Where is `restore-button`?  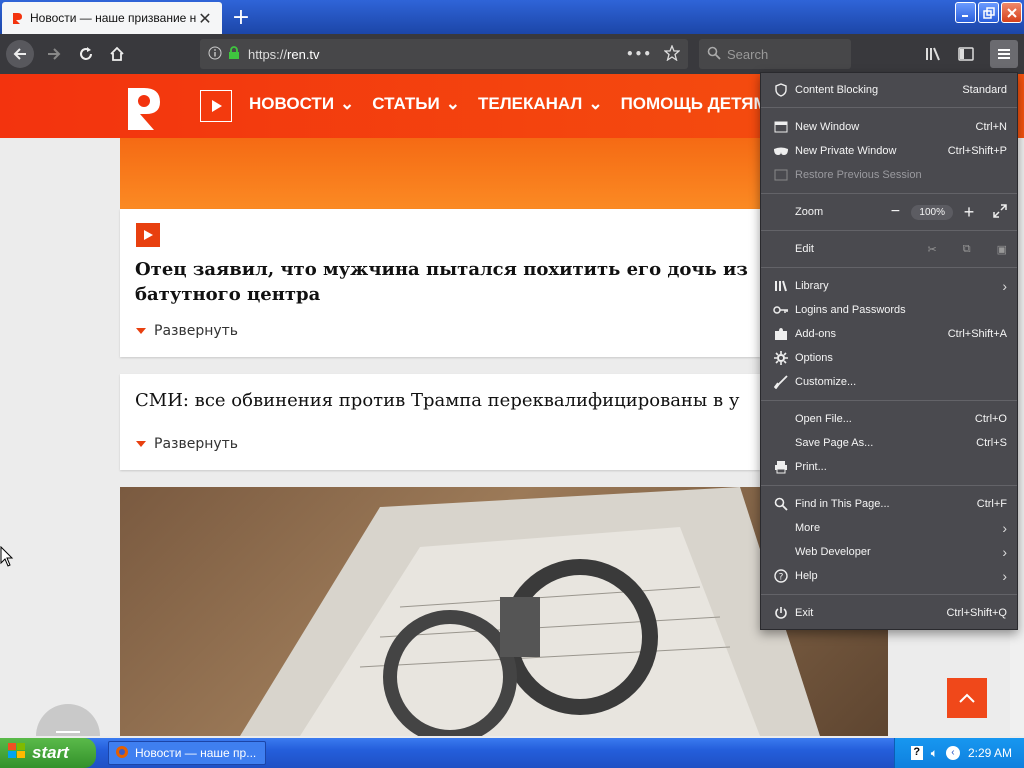 restore-button is located at coordinates (988, 12).